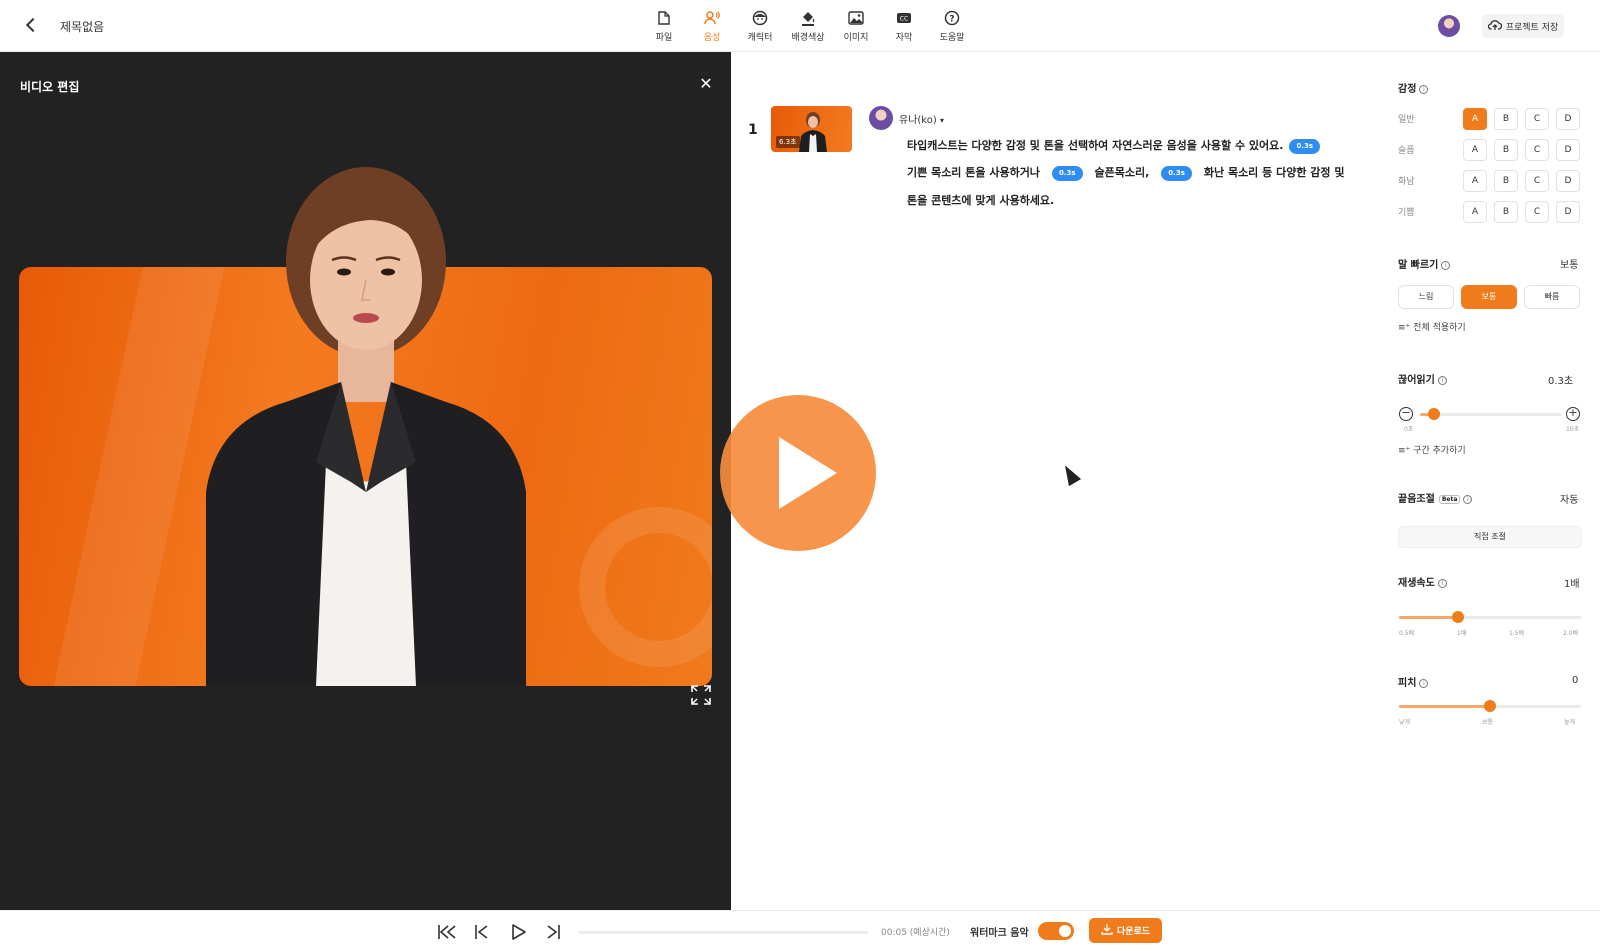 Image resolution: width=1600 pixels, height=951 pixels. Describe the element at coordinates (712, 38) in the screenshot. I see `tool-voice-label: 음성` at that location.